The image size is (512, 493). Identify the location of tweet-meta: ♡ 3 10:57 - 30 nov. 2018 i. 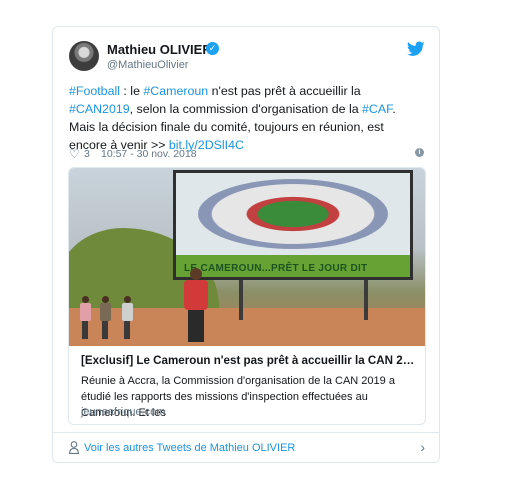
(247, 154).